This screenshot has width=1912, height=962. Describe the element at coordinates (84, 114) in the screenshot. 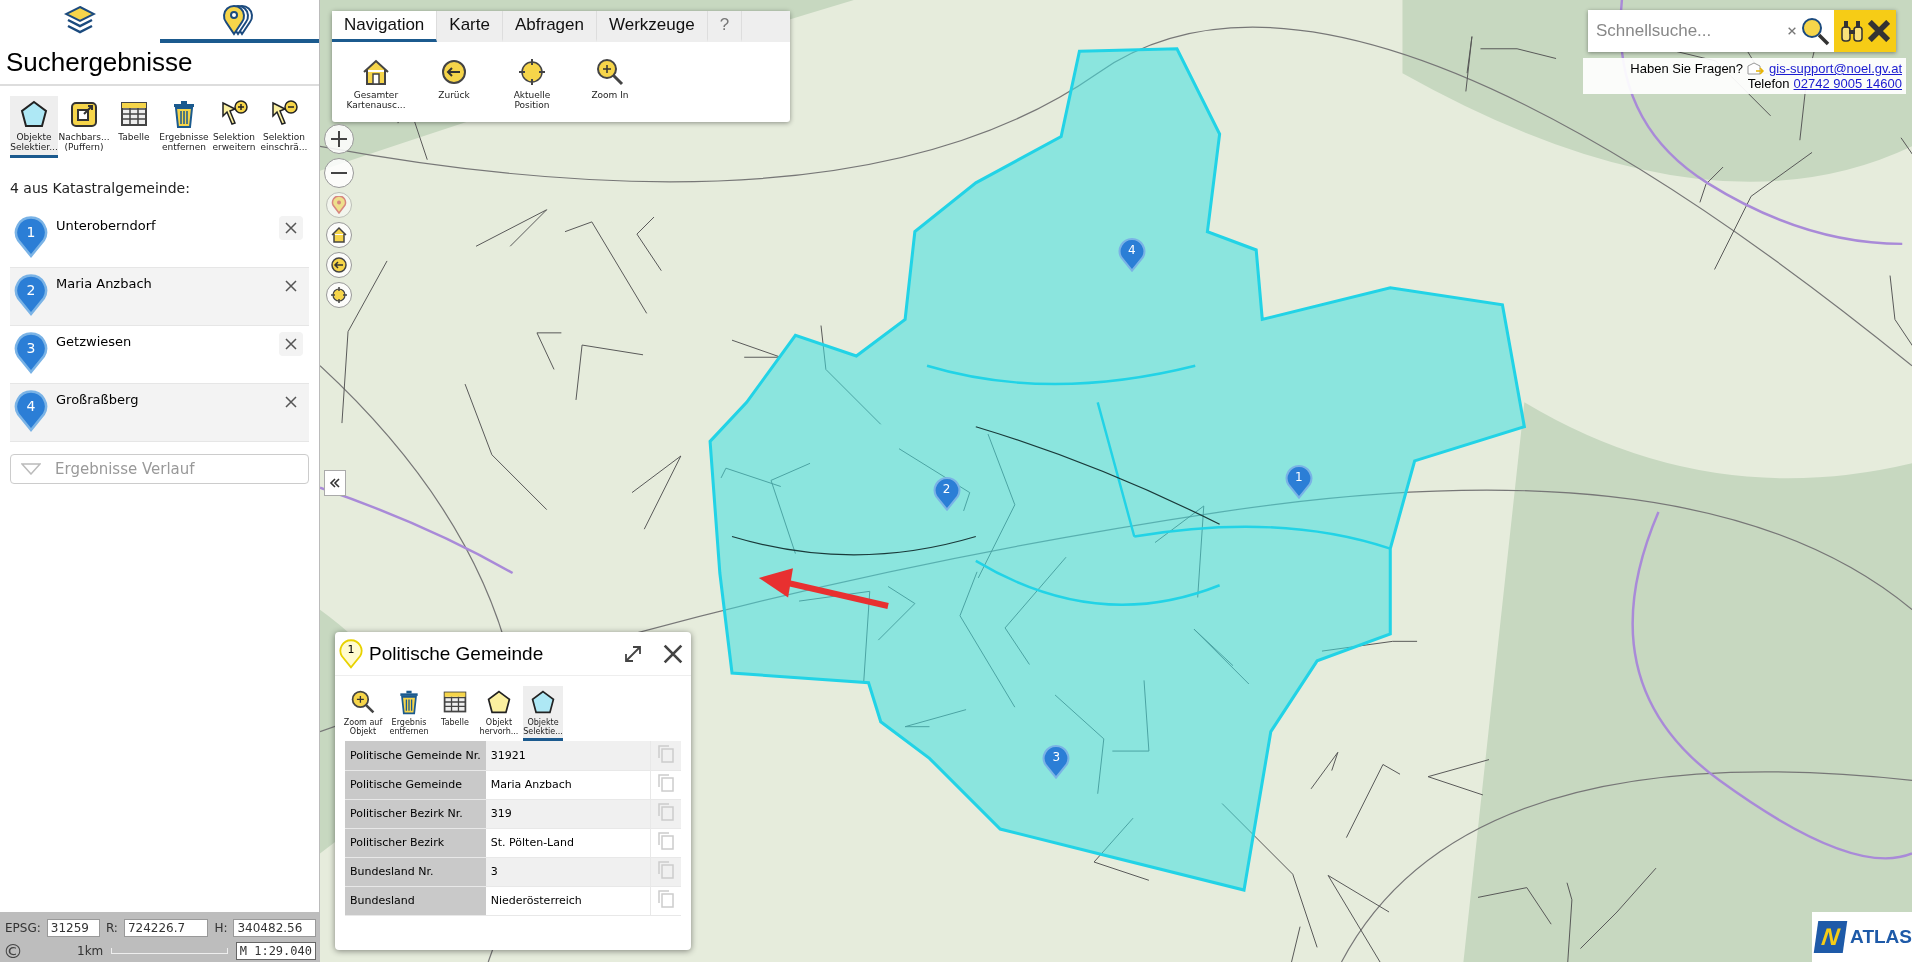

I see `buffer-icon` at that location.